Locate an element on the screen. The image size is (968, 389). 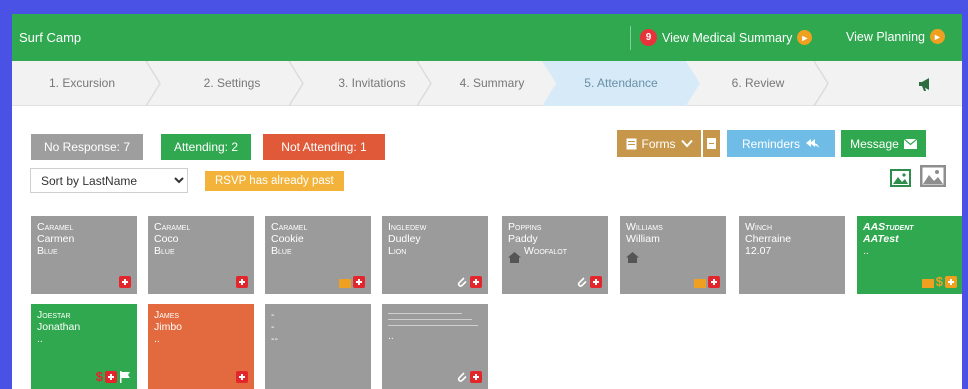
card-group: Woofalot is located at coordinates (545, 251).